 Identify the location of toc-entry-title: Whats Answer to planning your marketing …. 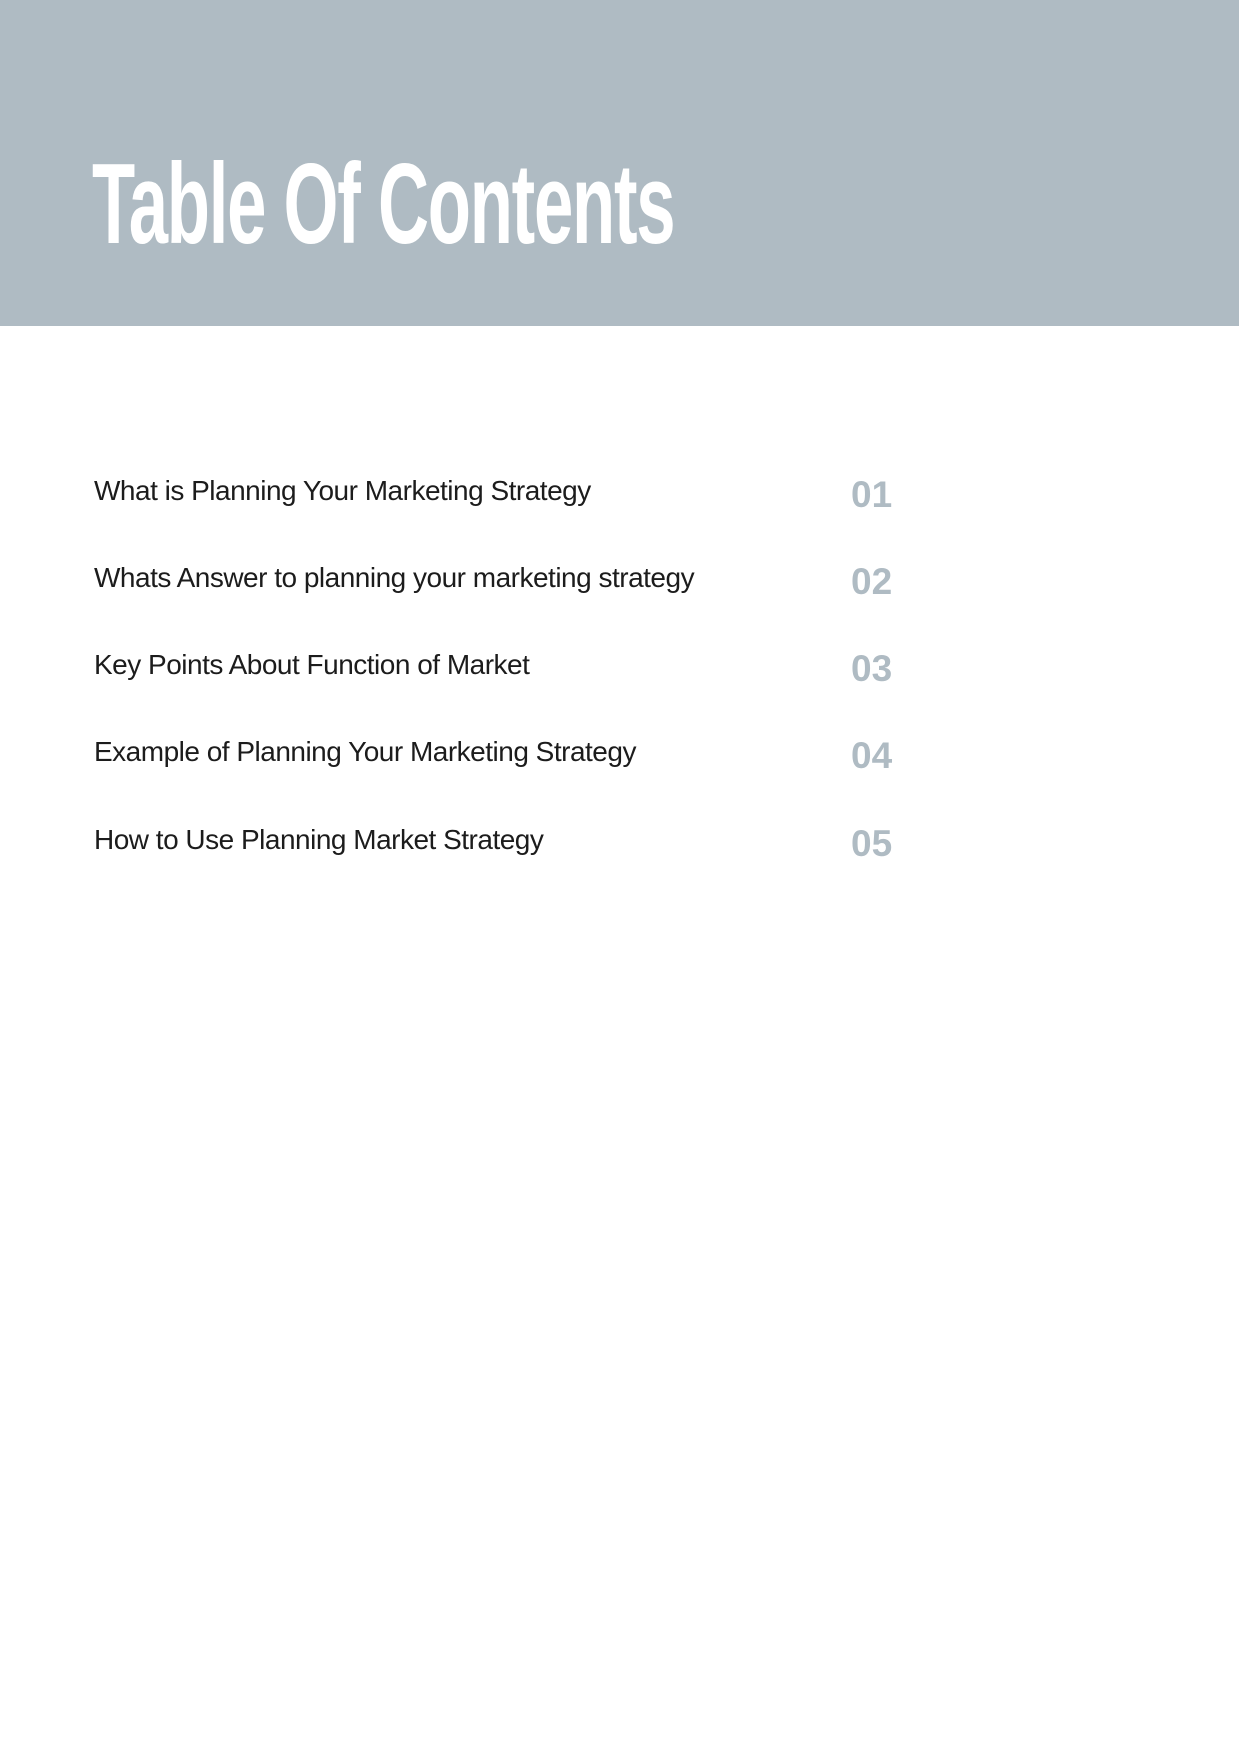
(394, 577).